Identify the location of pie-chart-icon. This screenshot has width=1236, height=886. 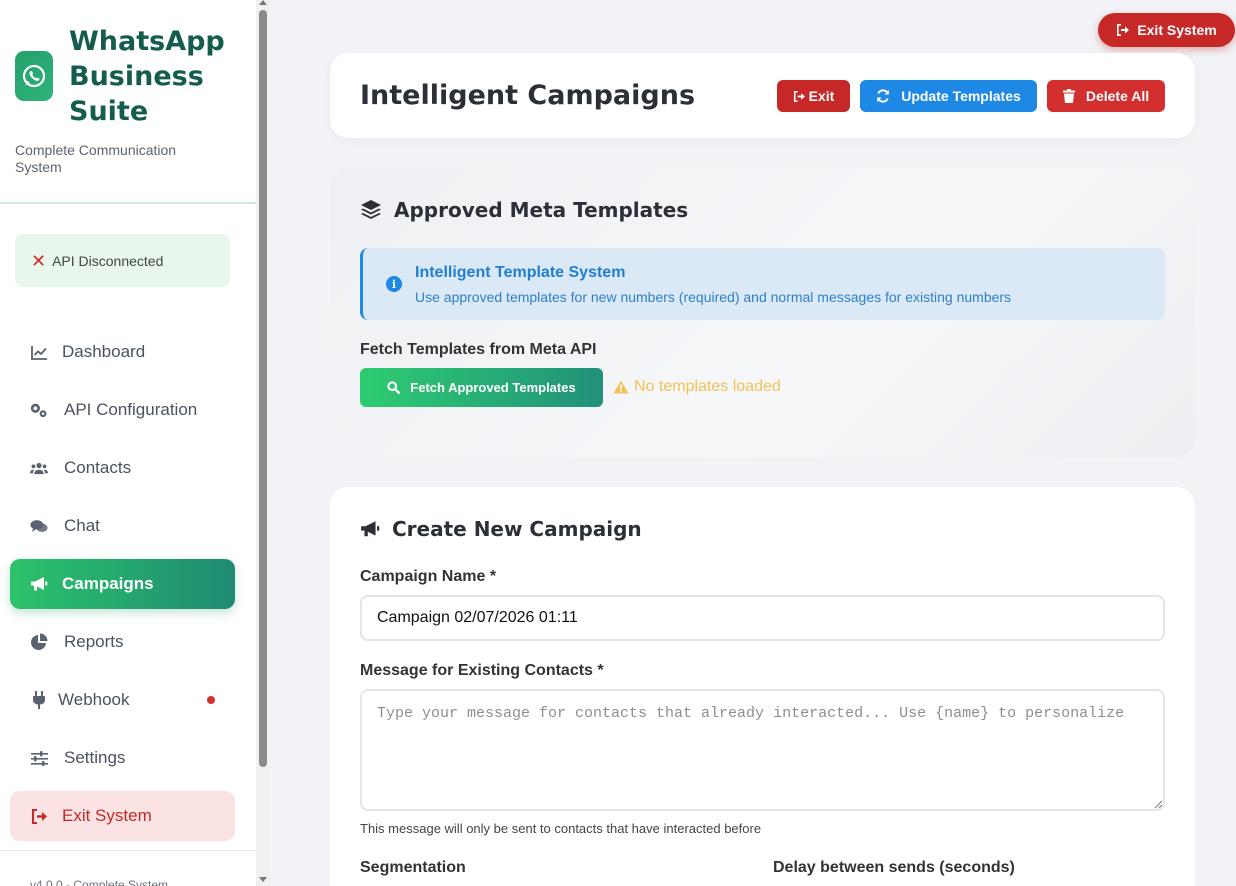
(39, 642).